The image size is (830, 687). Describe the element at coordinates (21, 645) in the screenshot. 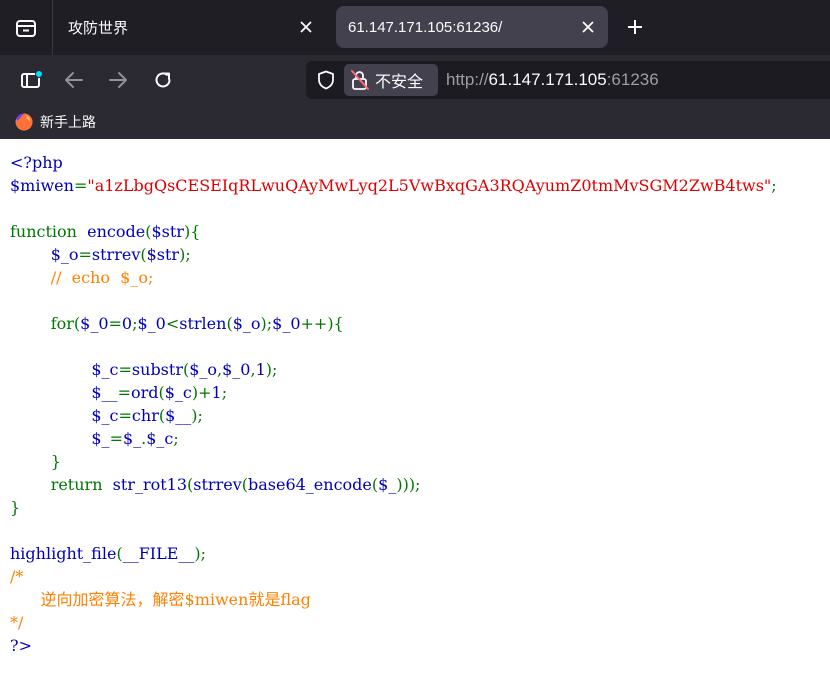

I see `php-close-tag: ?>` at that location.